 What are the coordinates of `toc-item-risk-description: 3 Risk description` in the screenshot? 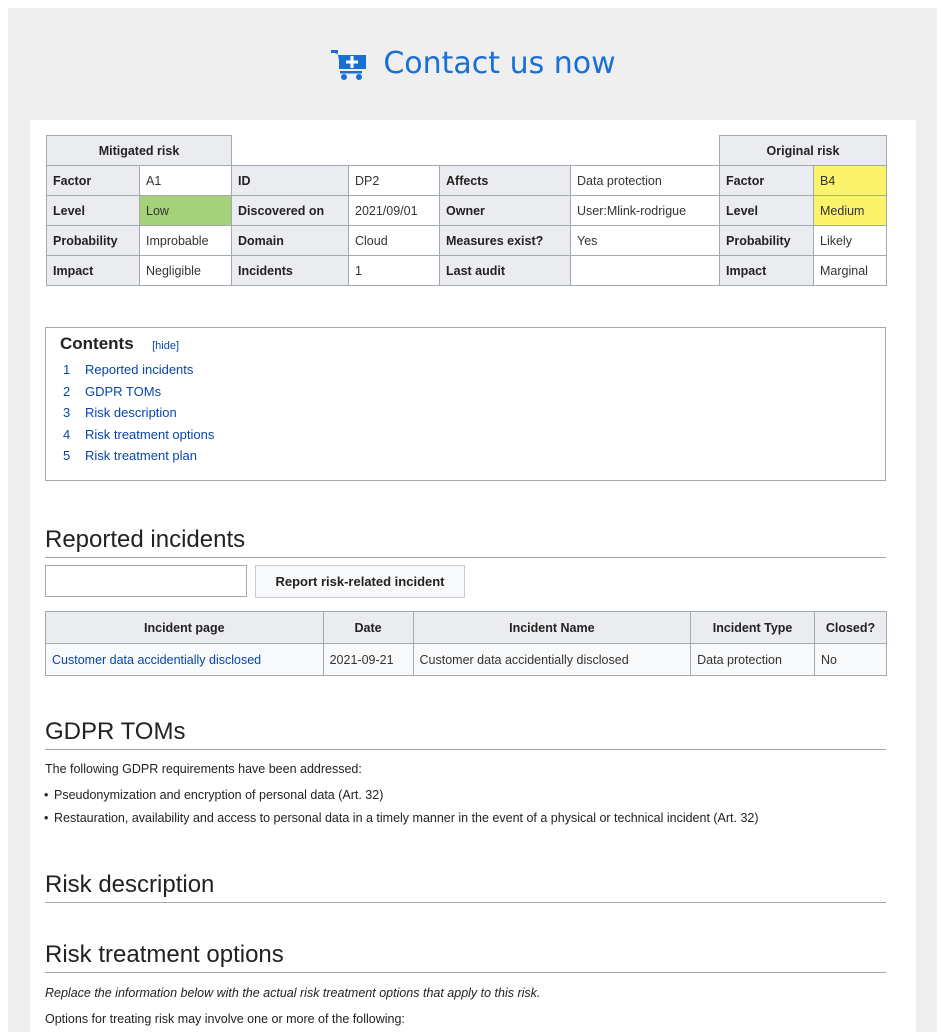 It's located at (467, 413).